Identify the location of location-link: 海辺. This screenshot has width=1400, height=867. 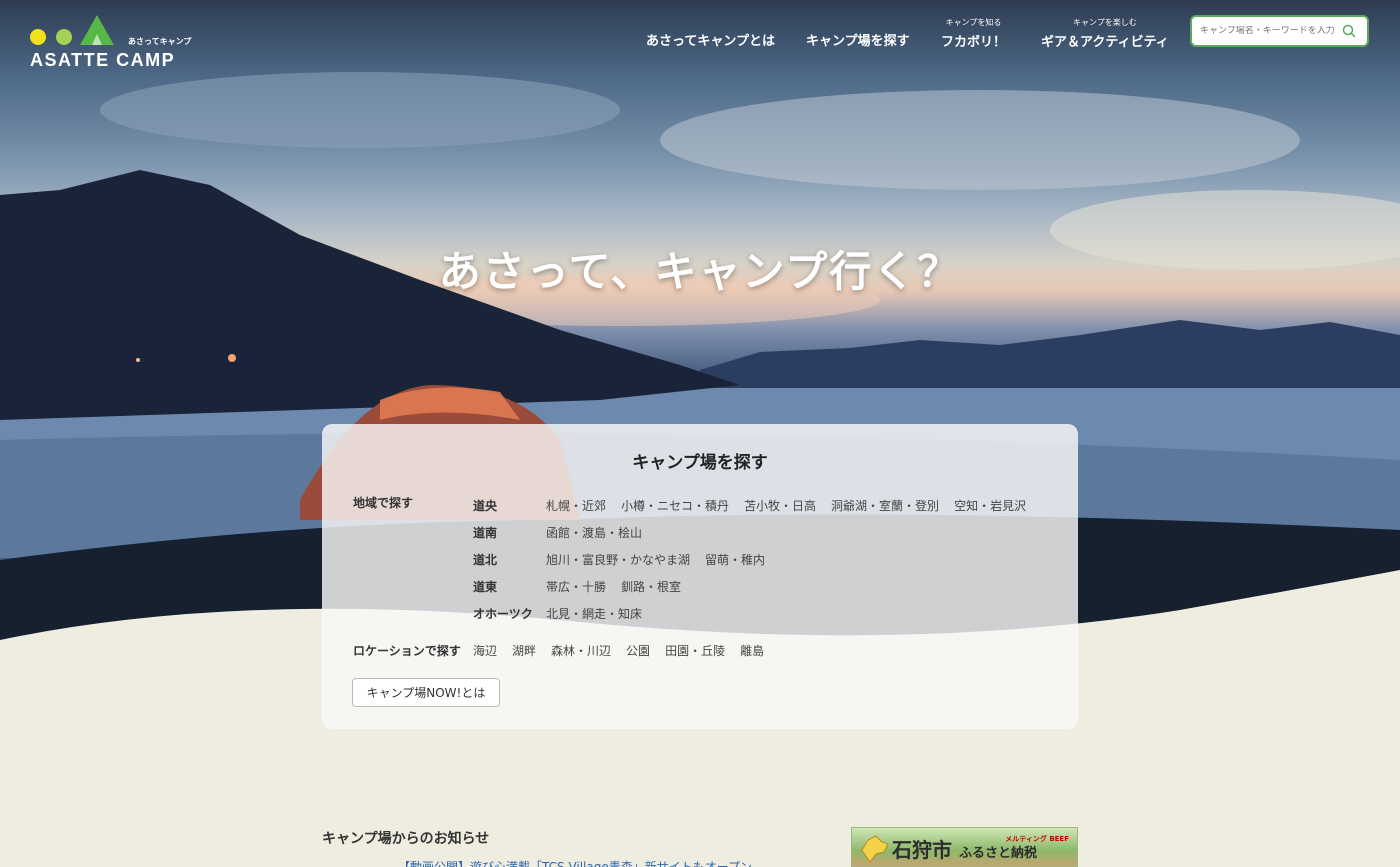
(485, 651).